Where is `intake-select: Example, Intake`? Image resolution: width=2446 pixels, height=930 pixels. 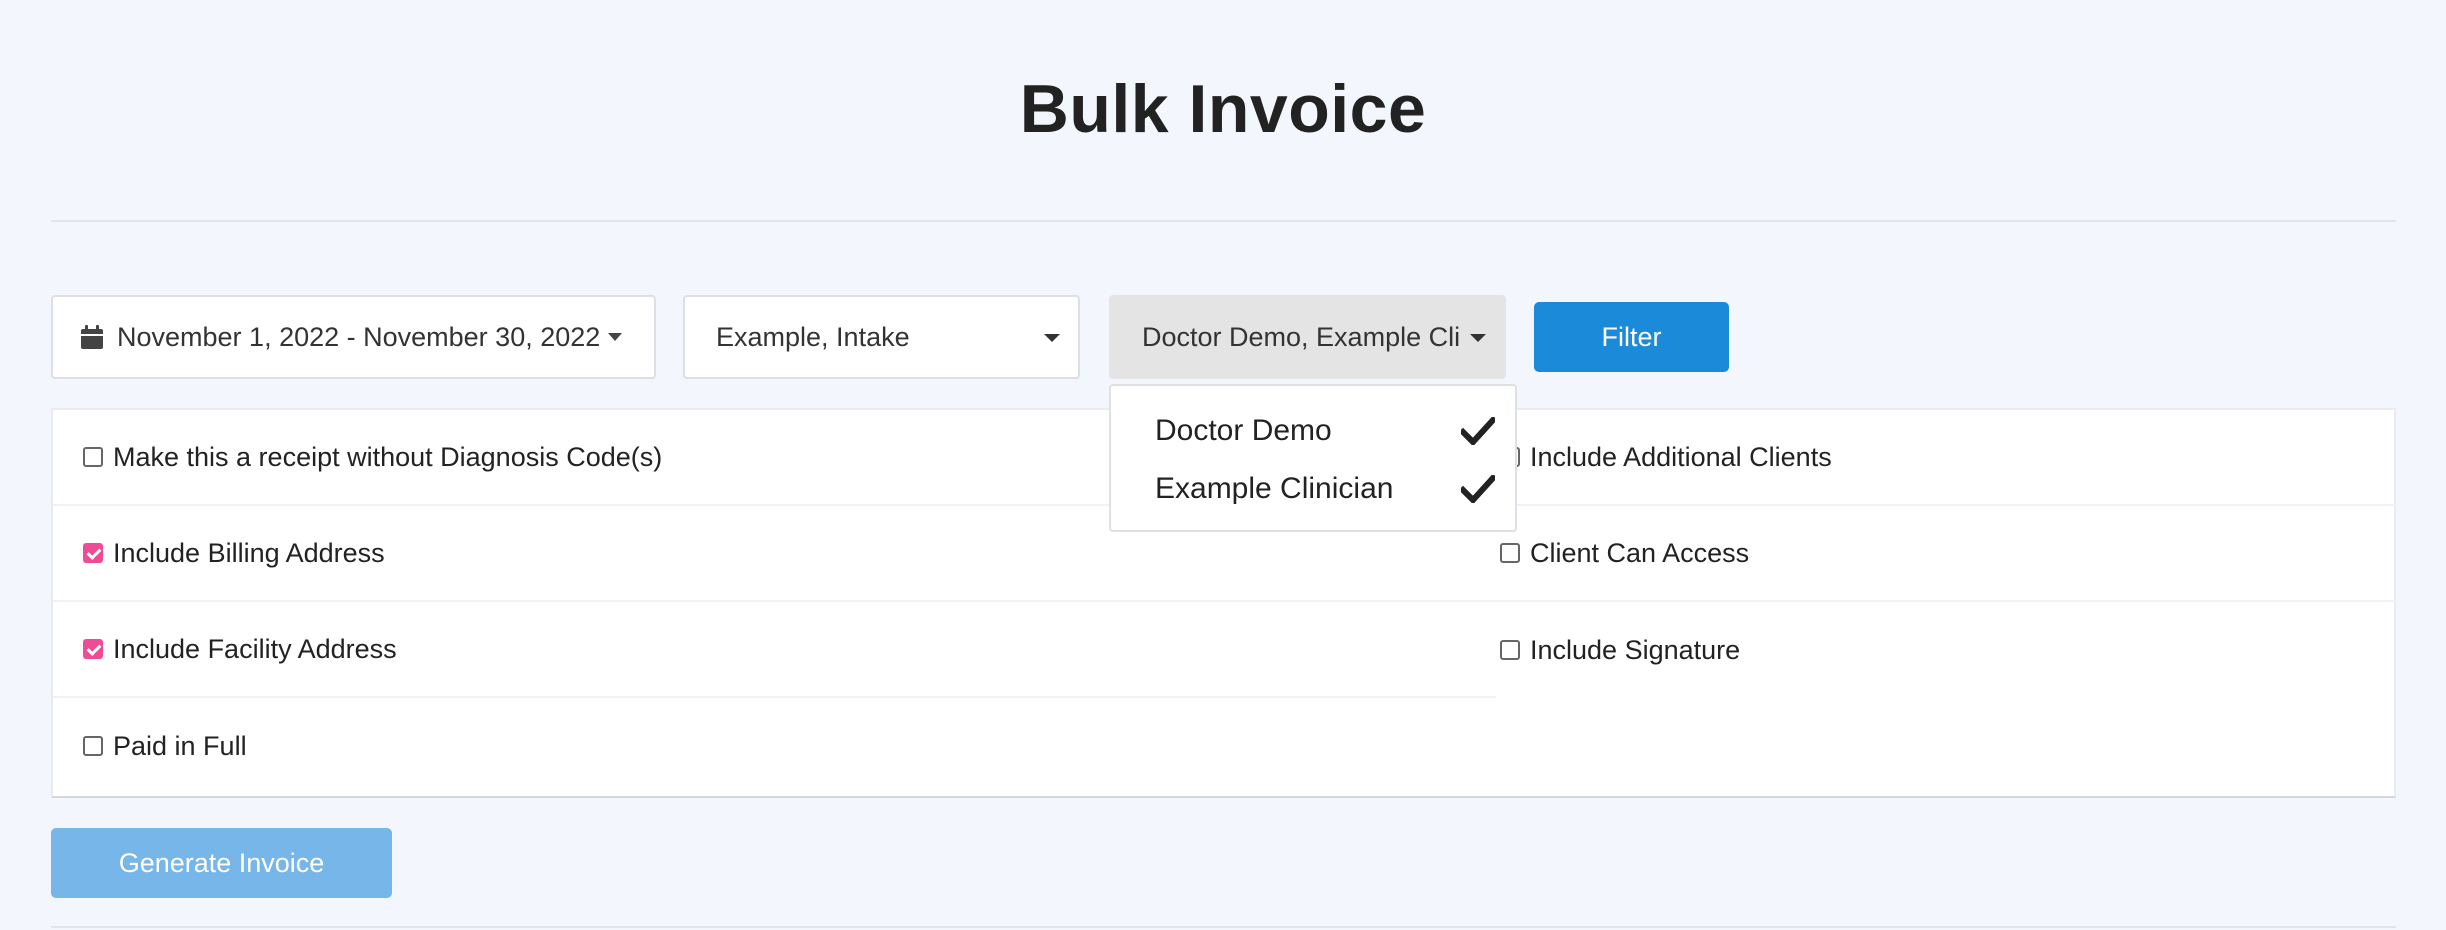 intake-select: Example, Intake is located at coordinates (881, 337).